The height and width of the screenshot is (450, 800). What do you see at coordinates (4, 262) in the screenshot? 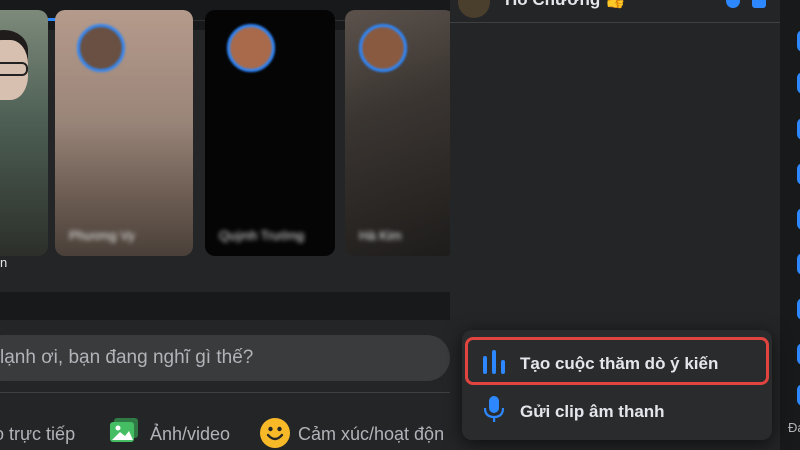
I see `story-card-1-name: n` at bounding box center [4, 262].